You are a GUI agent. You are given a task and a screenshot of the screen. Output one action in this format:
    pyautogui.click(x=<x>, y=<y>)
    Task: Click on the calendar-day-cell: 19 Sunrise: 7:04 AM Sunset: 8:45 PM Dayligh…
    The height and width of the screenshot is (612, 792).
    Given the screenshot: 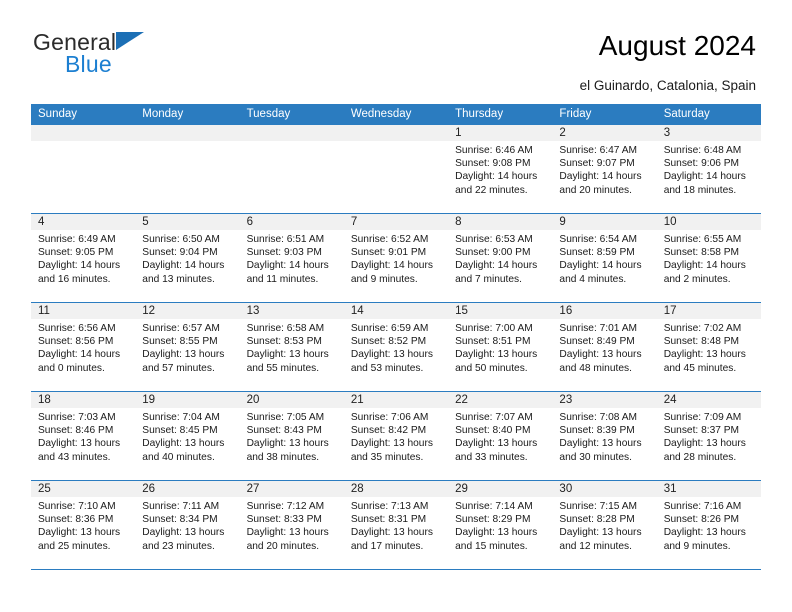 What is the action you would take?
    pyautogui.click(x=187, y=436)
    